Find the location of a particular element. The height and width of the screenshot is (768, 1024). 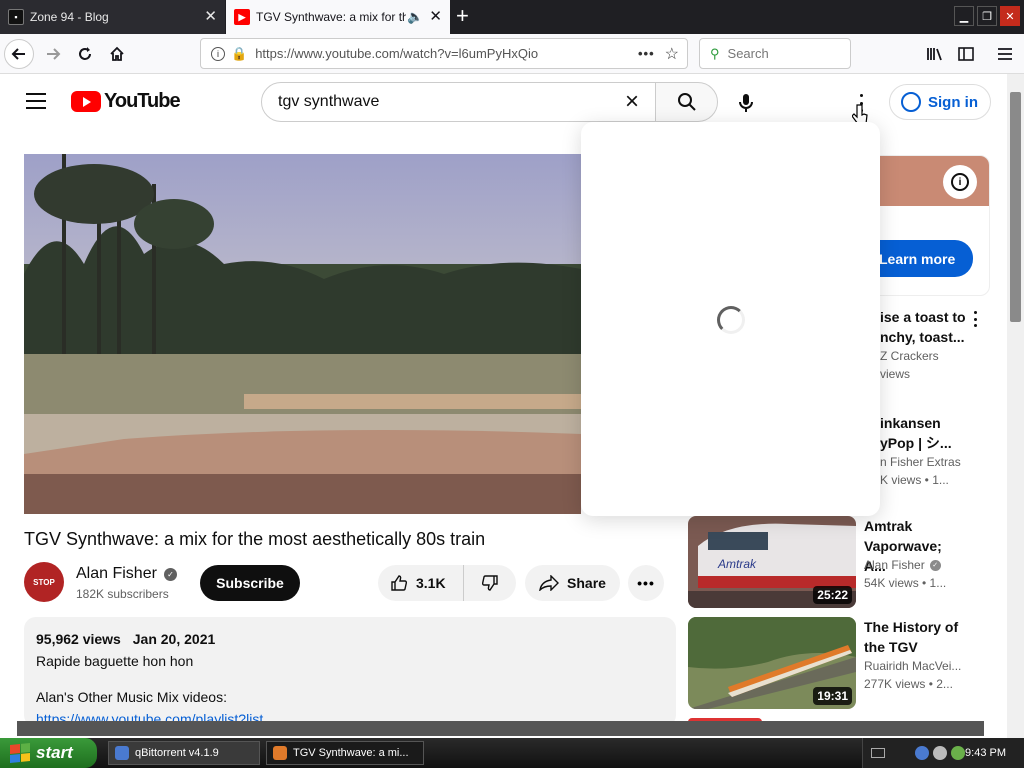

restore-button: ❐ is located at coordinates (987, 16).